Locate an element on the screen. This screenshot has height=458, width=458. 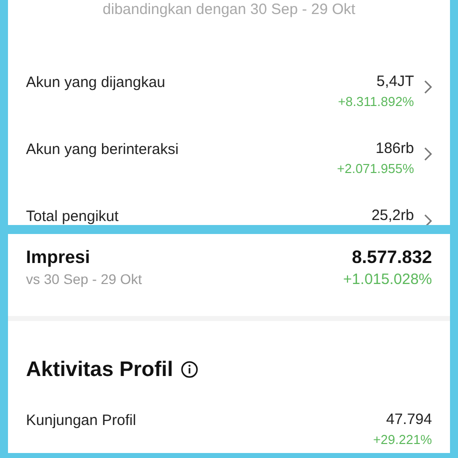
metric-value: 25,2rb is located at coordinates (392, 215).